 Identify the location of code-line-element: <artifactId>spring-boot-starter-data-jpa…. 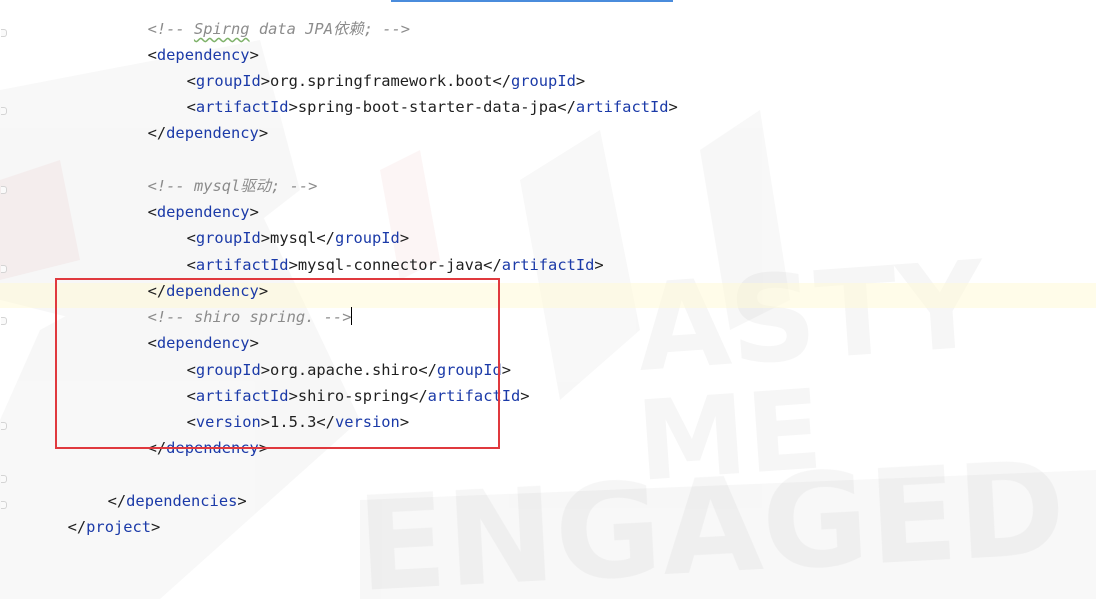
(432, 107).